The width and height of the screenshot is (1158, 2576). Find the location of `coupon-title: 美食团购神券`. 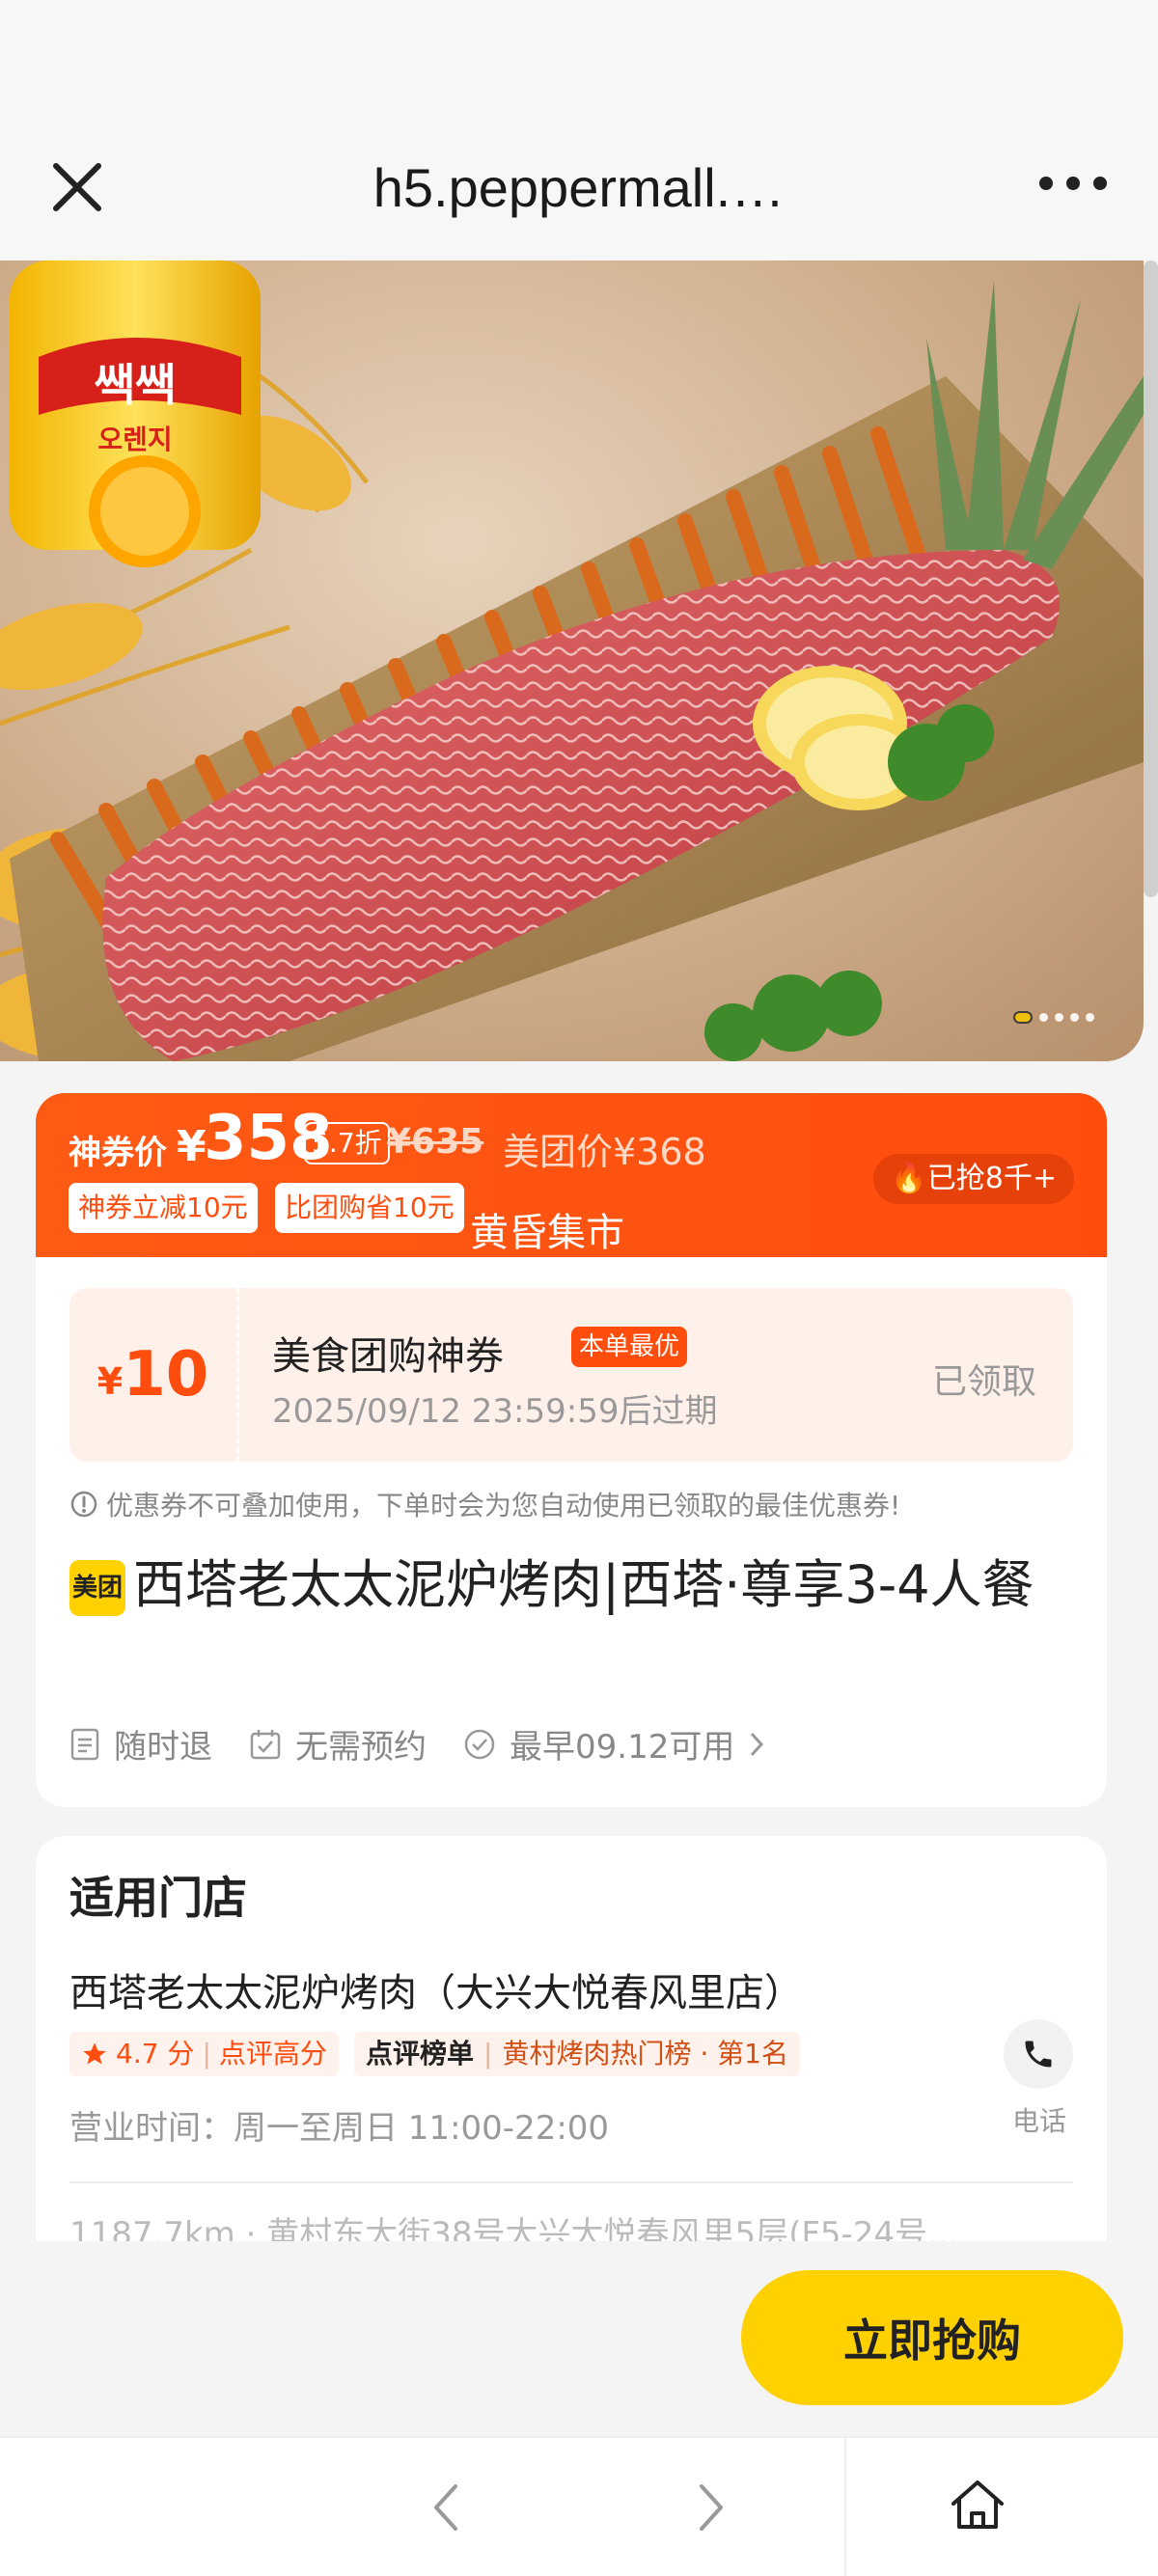

coupon-title: 美食团购神券 is located at coordinates (388, 1356).